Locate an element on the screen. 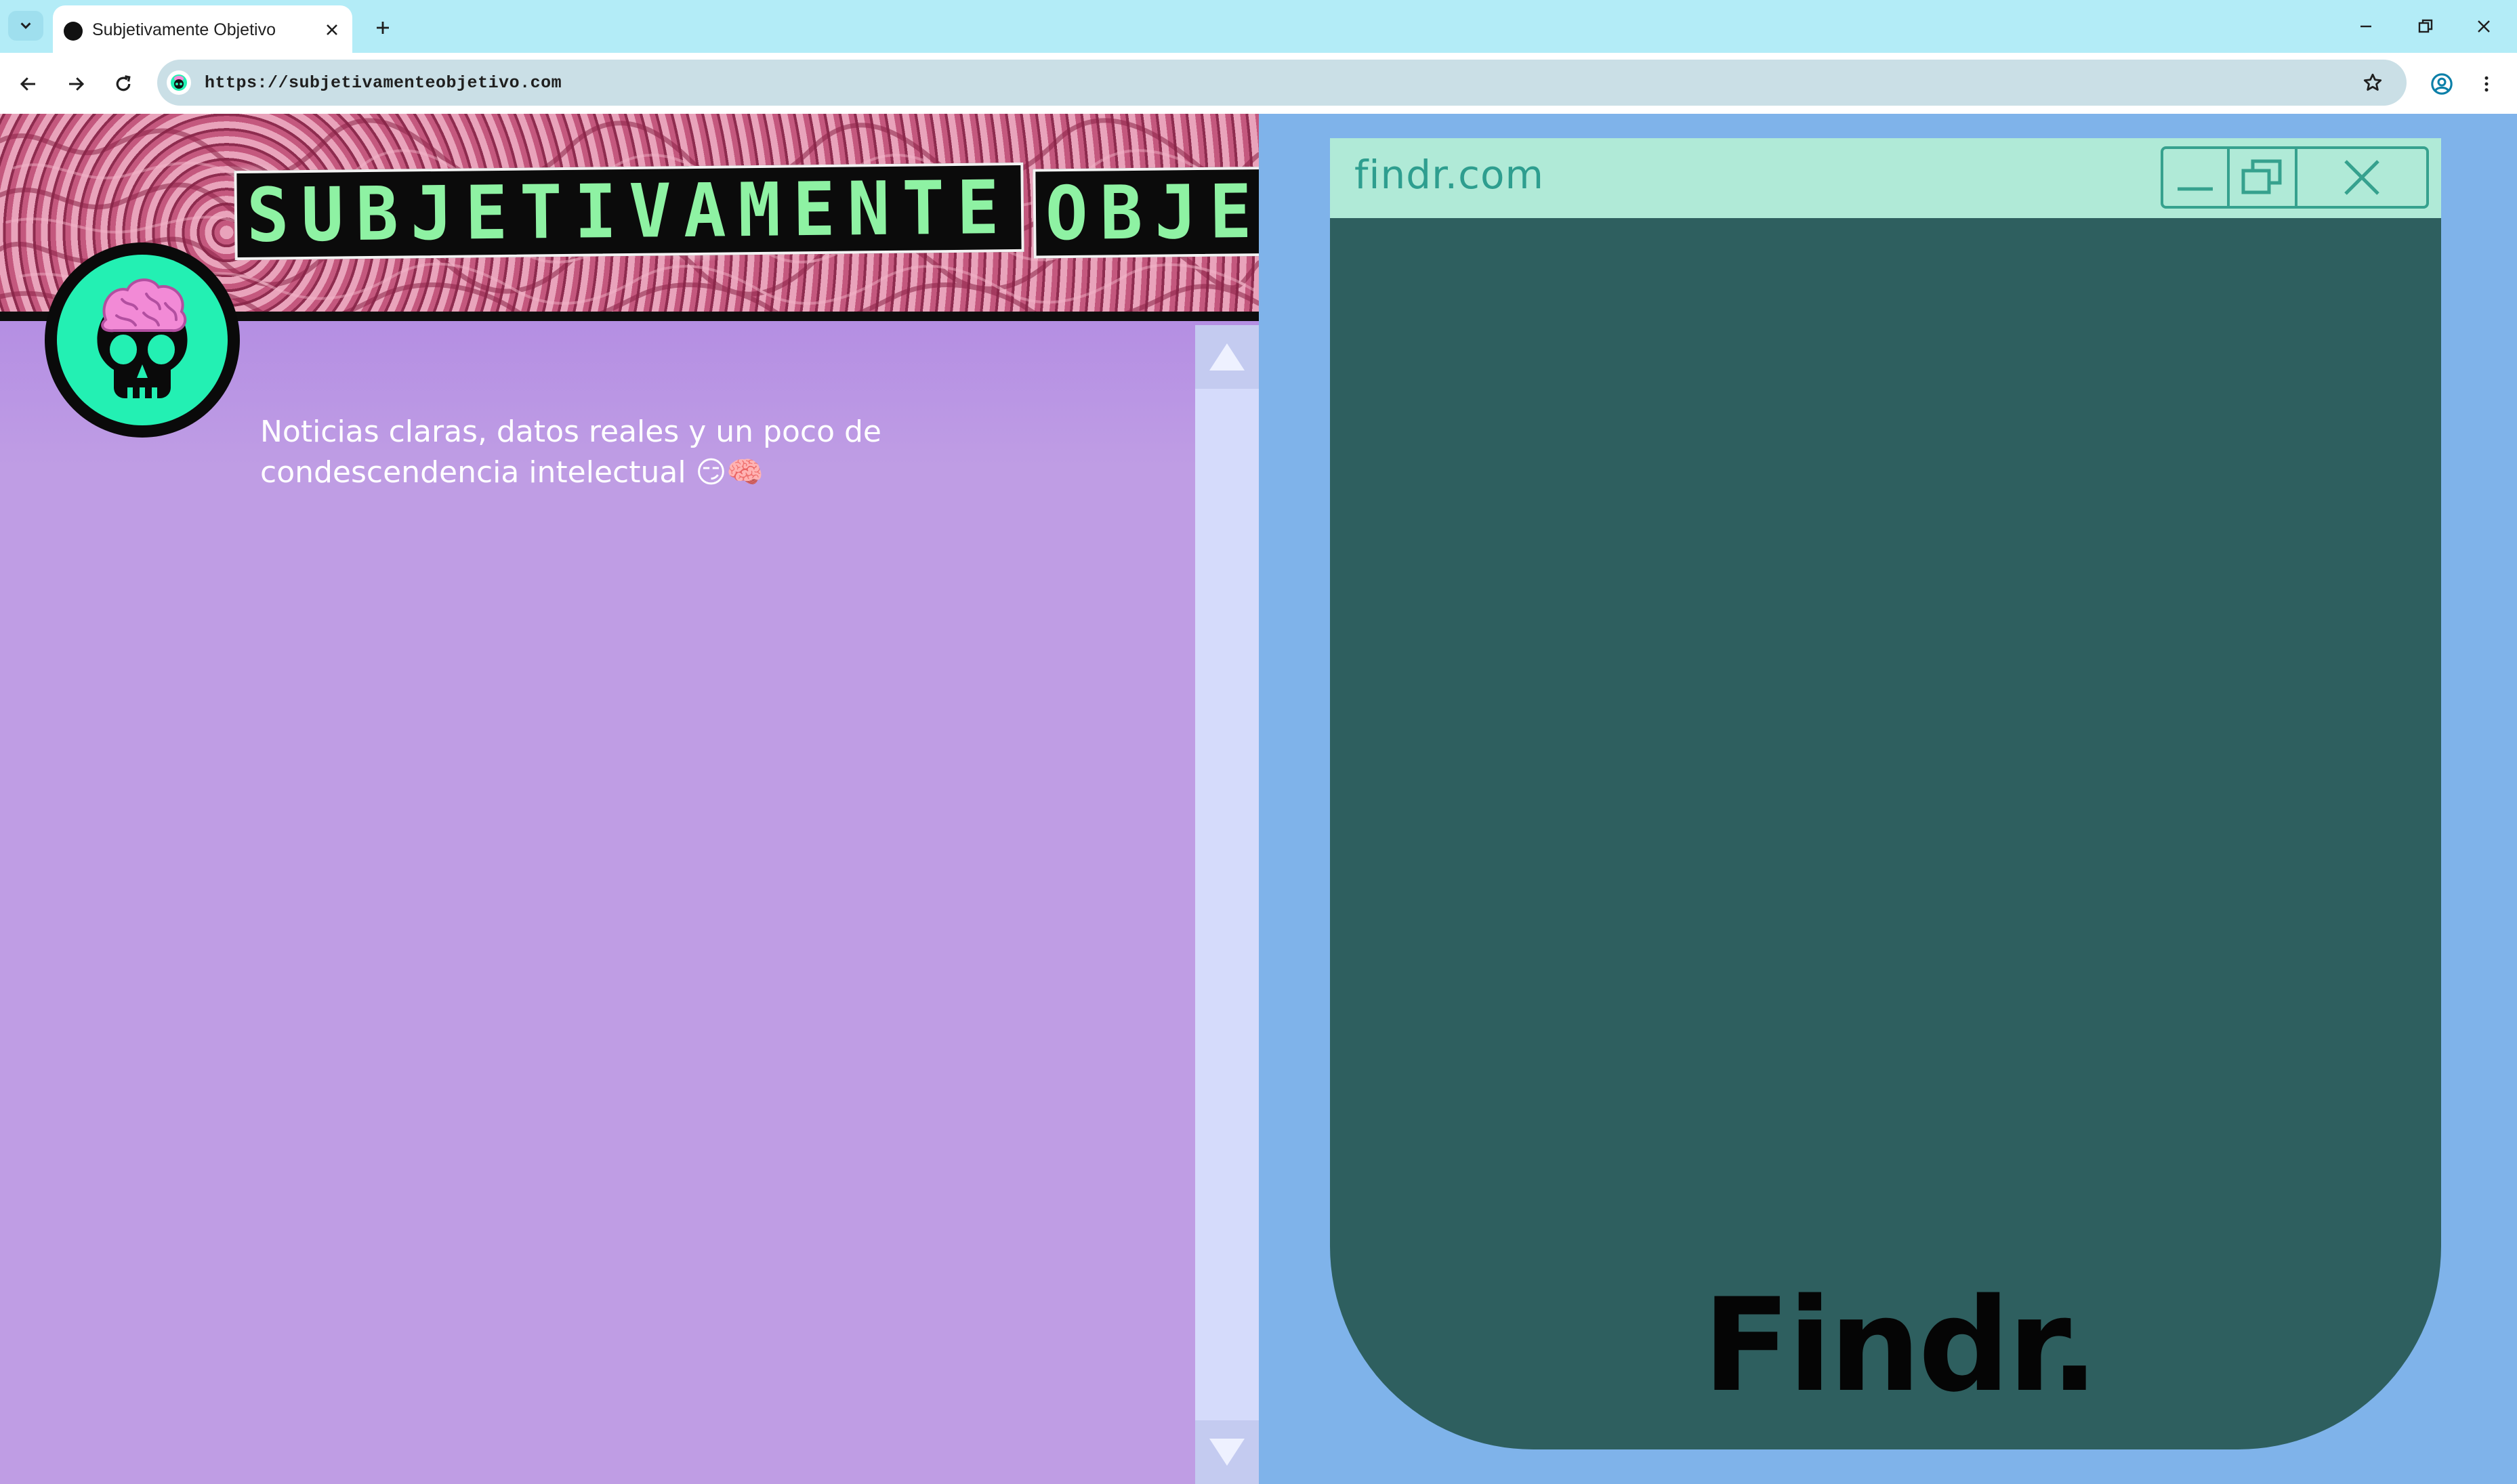  site-info-icon is located at coordinates (179, 82).